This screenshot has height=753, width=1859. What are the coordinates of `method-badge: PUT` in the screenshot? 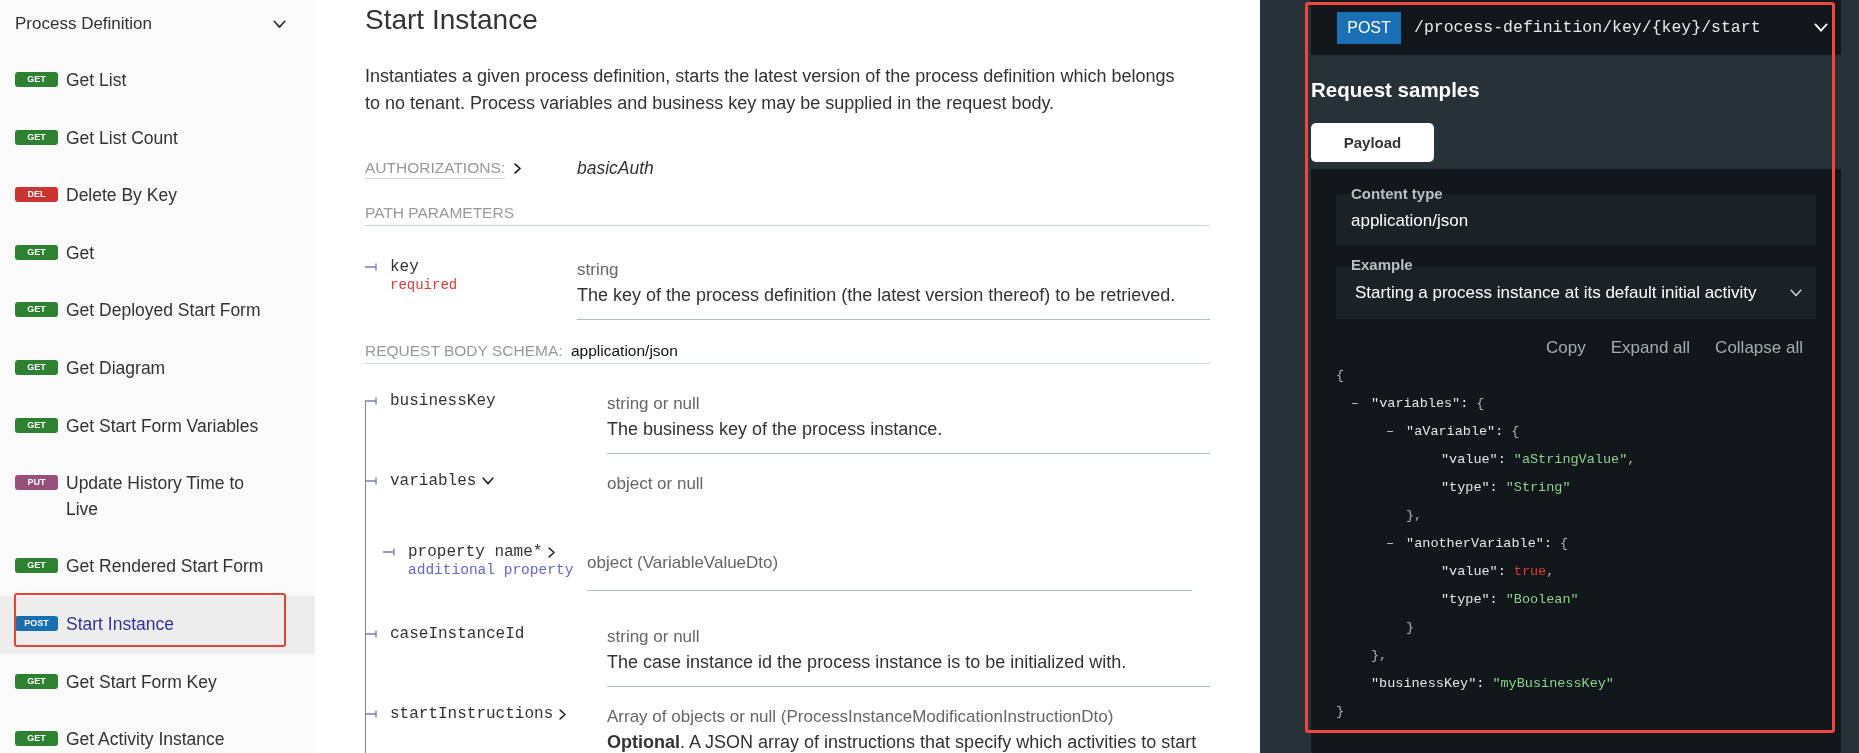 It's located at (36, 483).